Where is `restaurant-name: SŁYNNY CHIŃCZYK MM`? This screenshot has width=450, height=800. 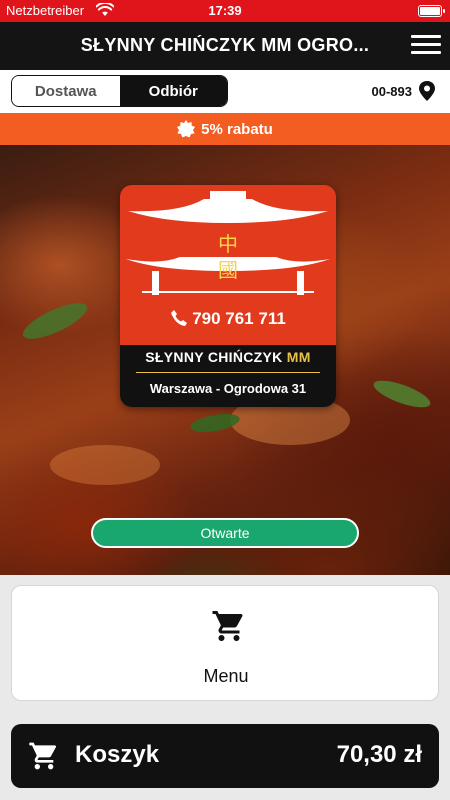 restaurant-name: SŁYNNY CHIŃCZYK MM is located at coordinates (228, 357).